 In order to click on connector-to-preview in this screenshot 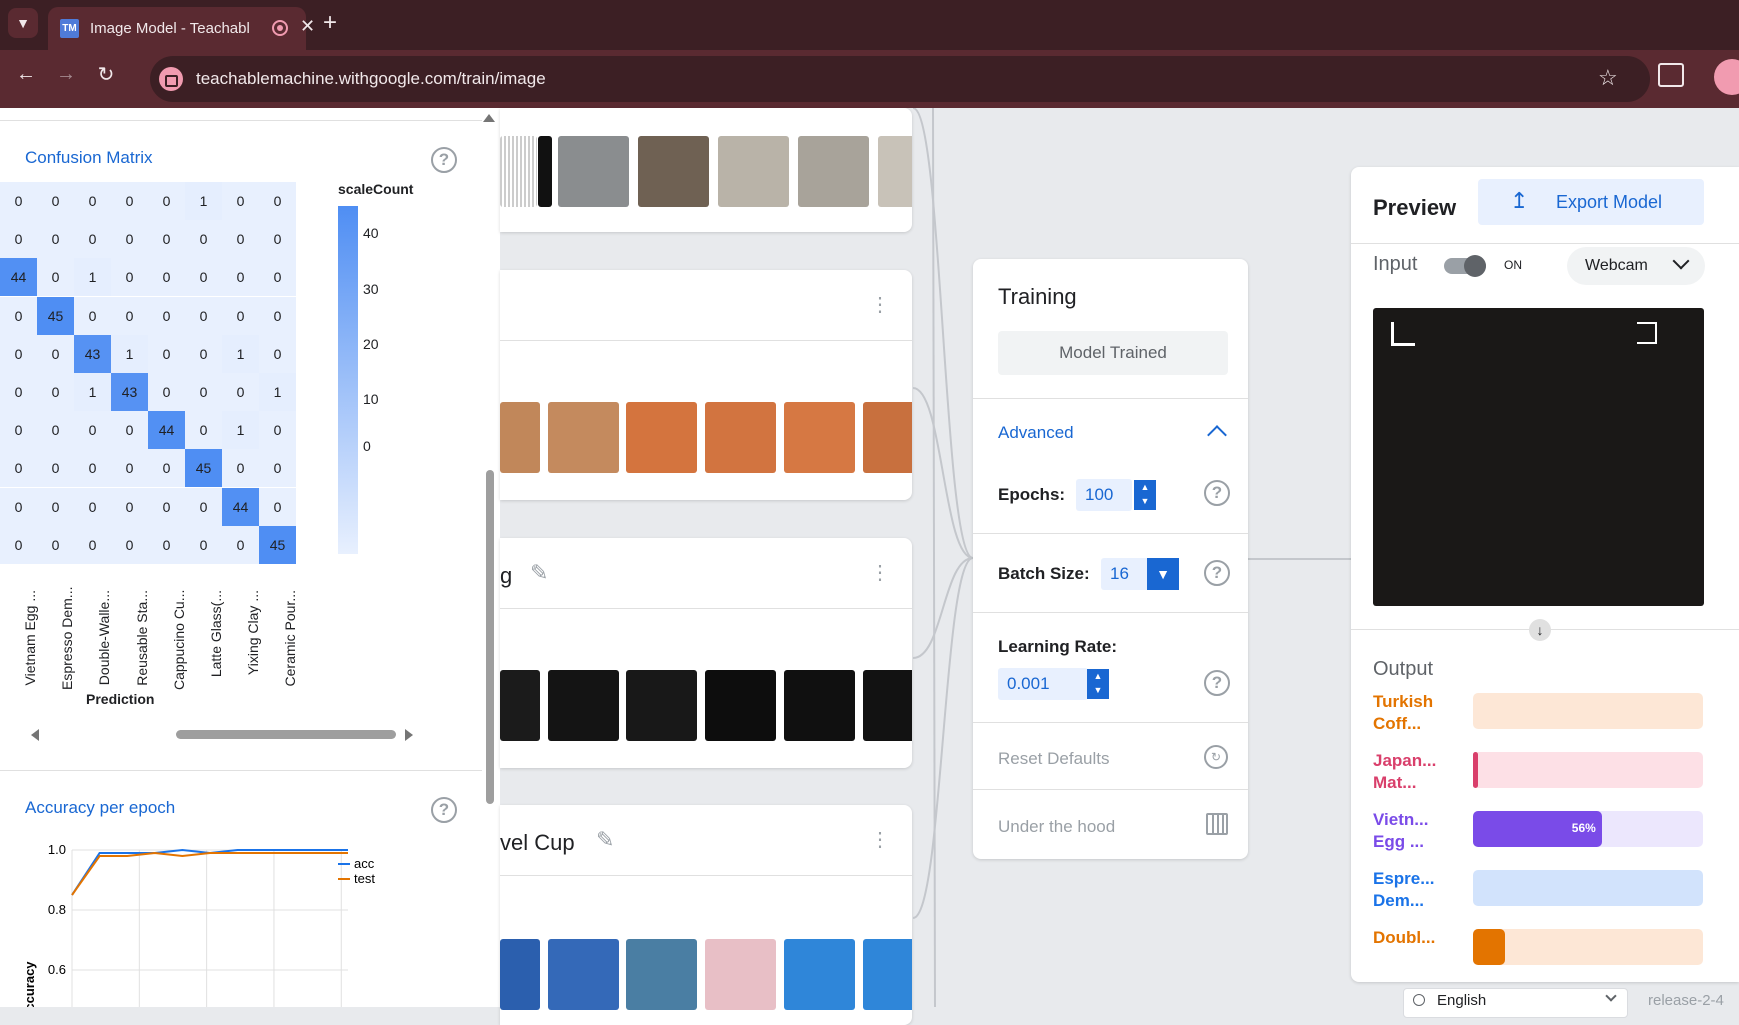, I will do `click(1299, 559)`.